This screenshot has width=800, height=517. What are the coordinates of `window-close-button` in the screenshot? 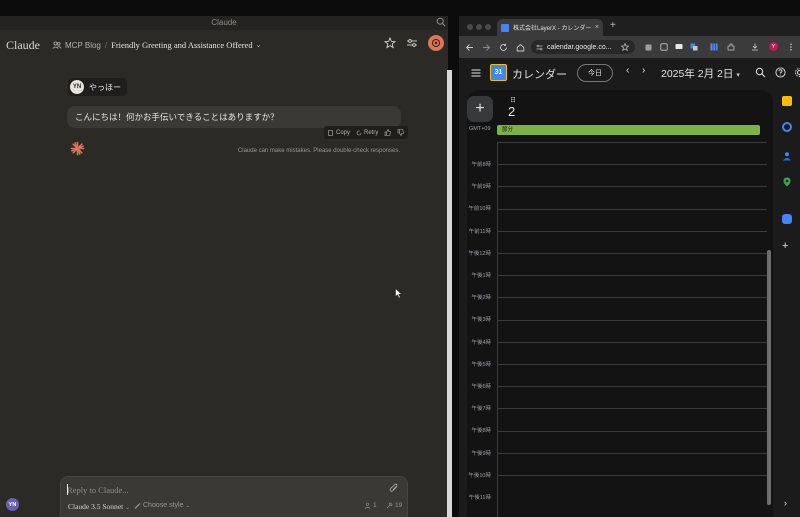 It's located at (470, 27).